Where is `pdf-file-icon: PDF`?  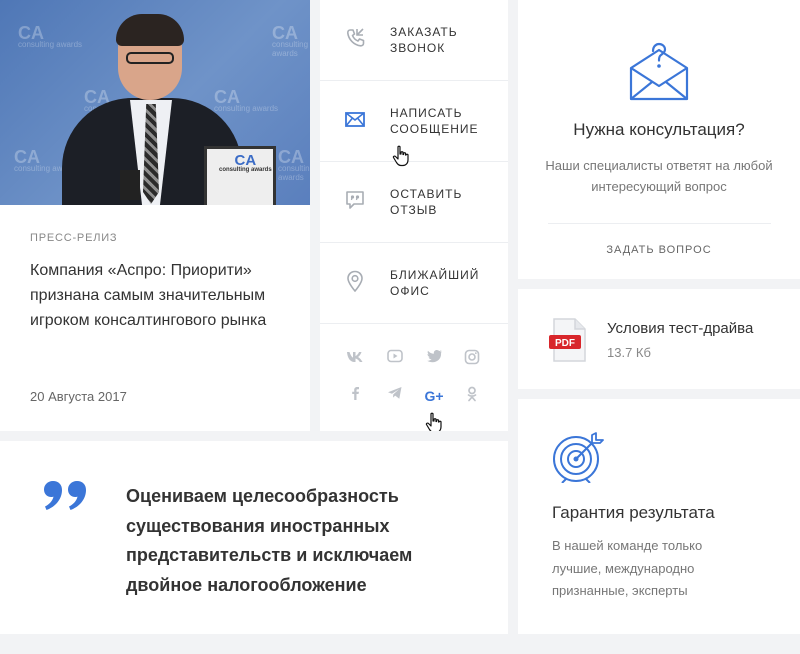
pdf-file-icon: PDF is located at coordinates (567, 340).